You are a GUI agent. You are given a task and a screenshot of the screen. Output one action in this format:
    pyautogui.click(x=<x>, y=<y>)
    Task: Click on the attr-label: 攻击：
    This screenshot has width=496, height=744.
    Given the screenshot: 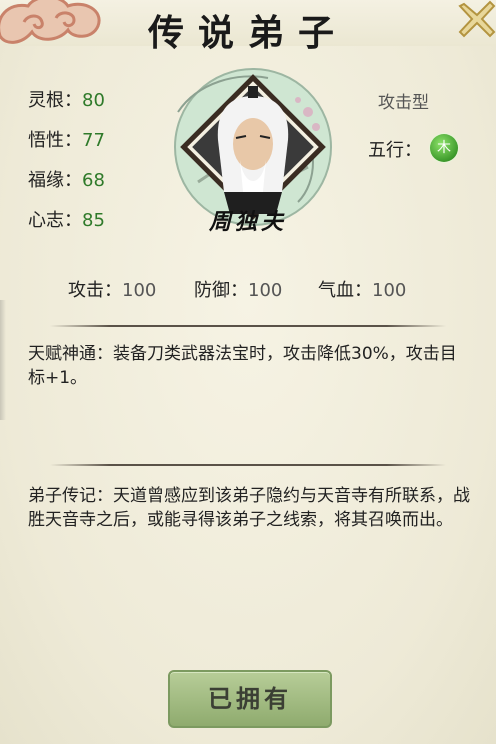 What is the action you would take?
    pyautogui.click(x=95, y=290)
    